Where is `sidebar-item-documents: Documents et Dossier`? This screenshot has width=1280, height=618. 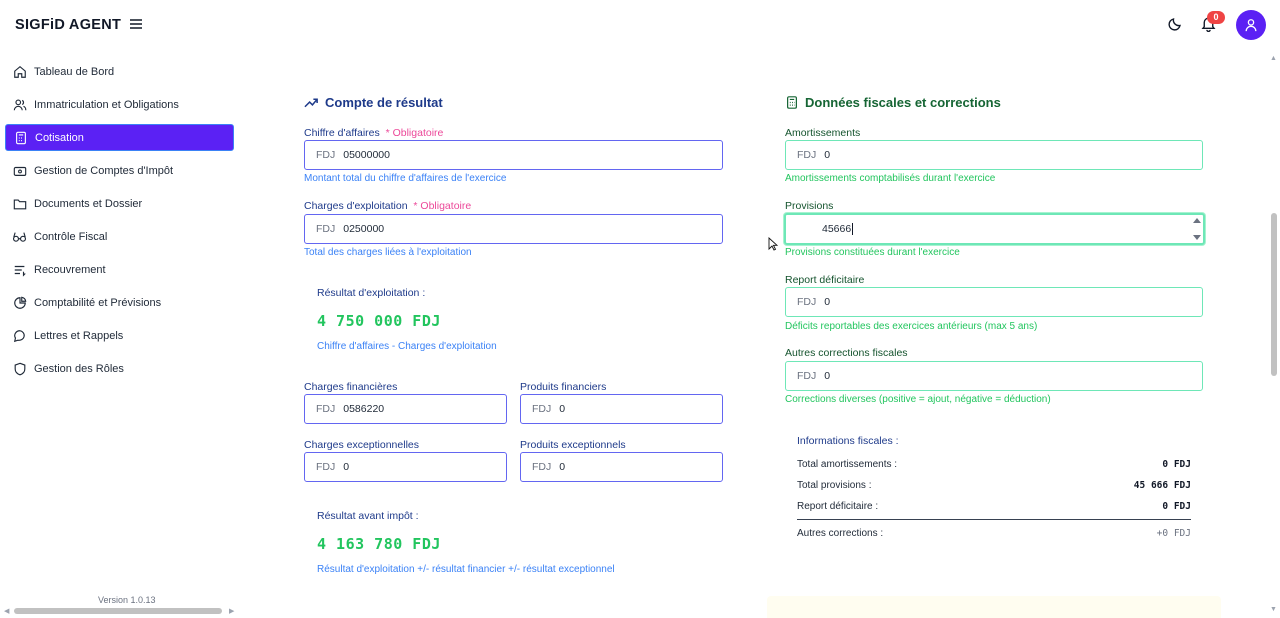
sidebar-item-documents: Documents et Dossier is located at coordinates (119, 203).